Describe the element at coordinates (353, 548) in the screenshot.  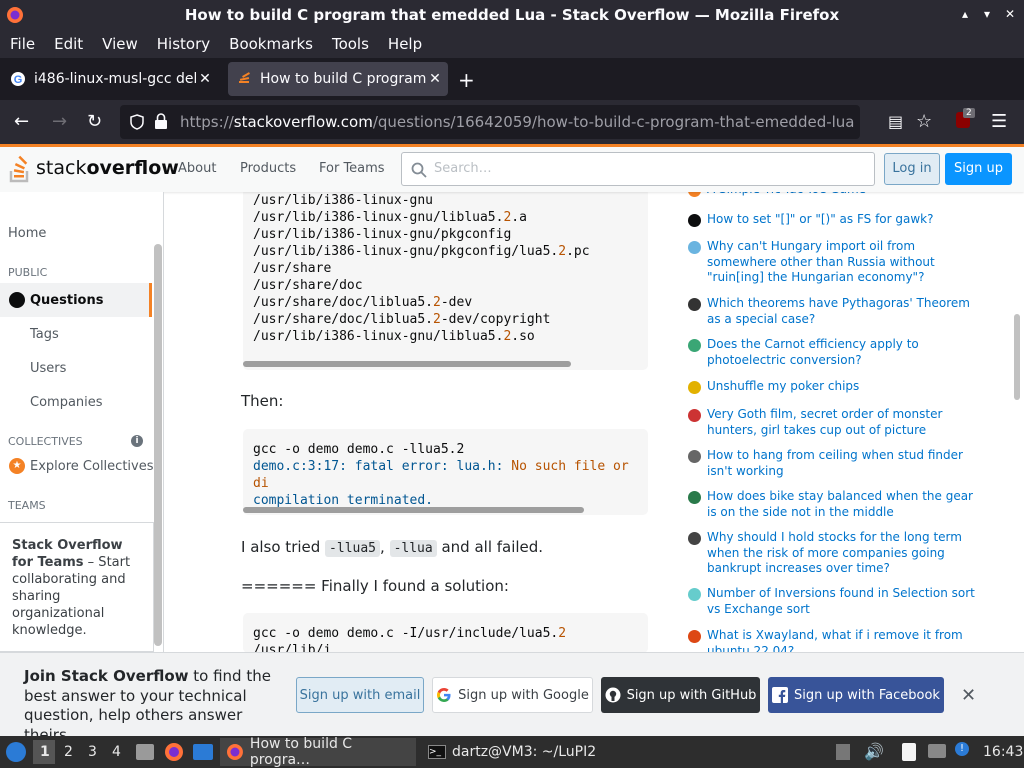
I see `inline-code: -llua5` at that location.